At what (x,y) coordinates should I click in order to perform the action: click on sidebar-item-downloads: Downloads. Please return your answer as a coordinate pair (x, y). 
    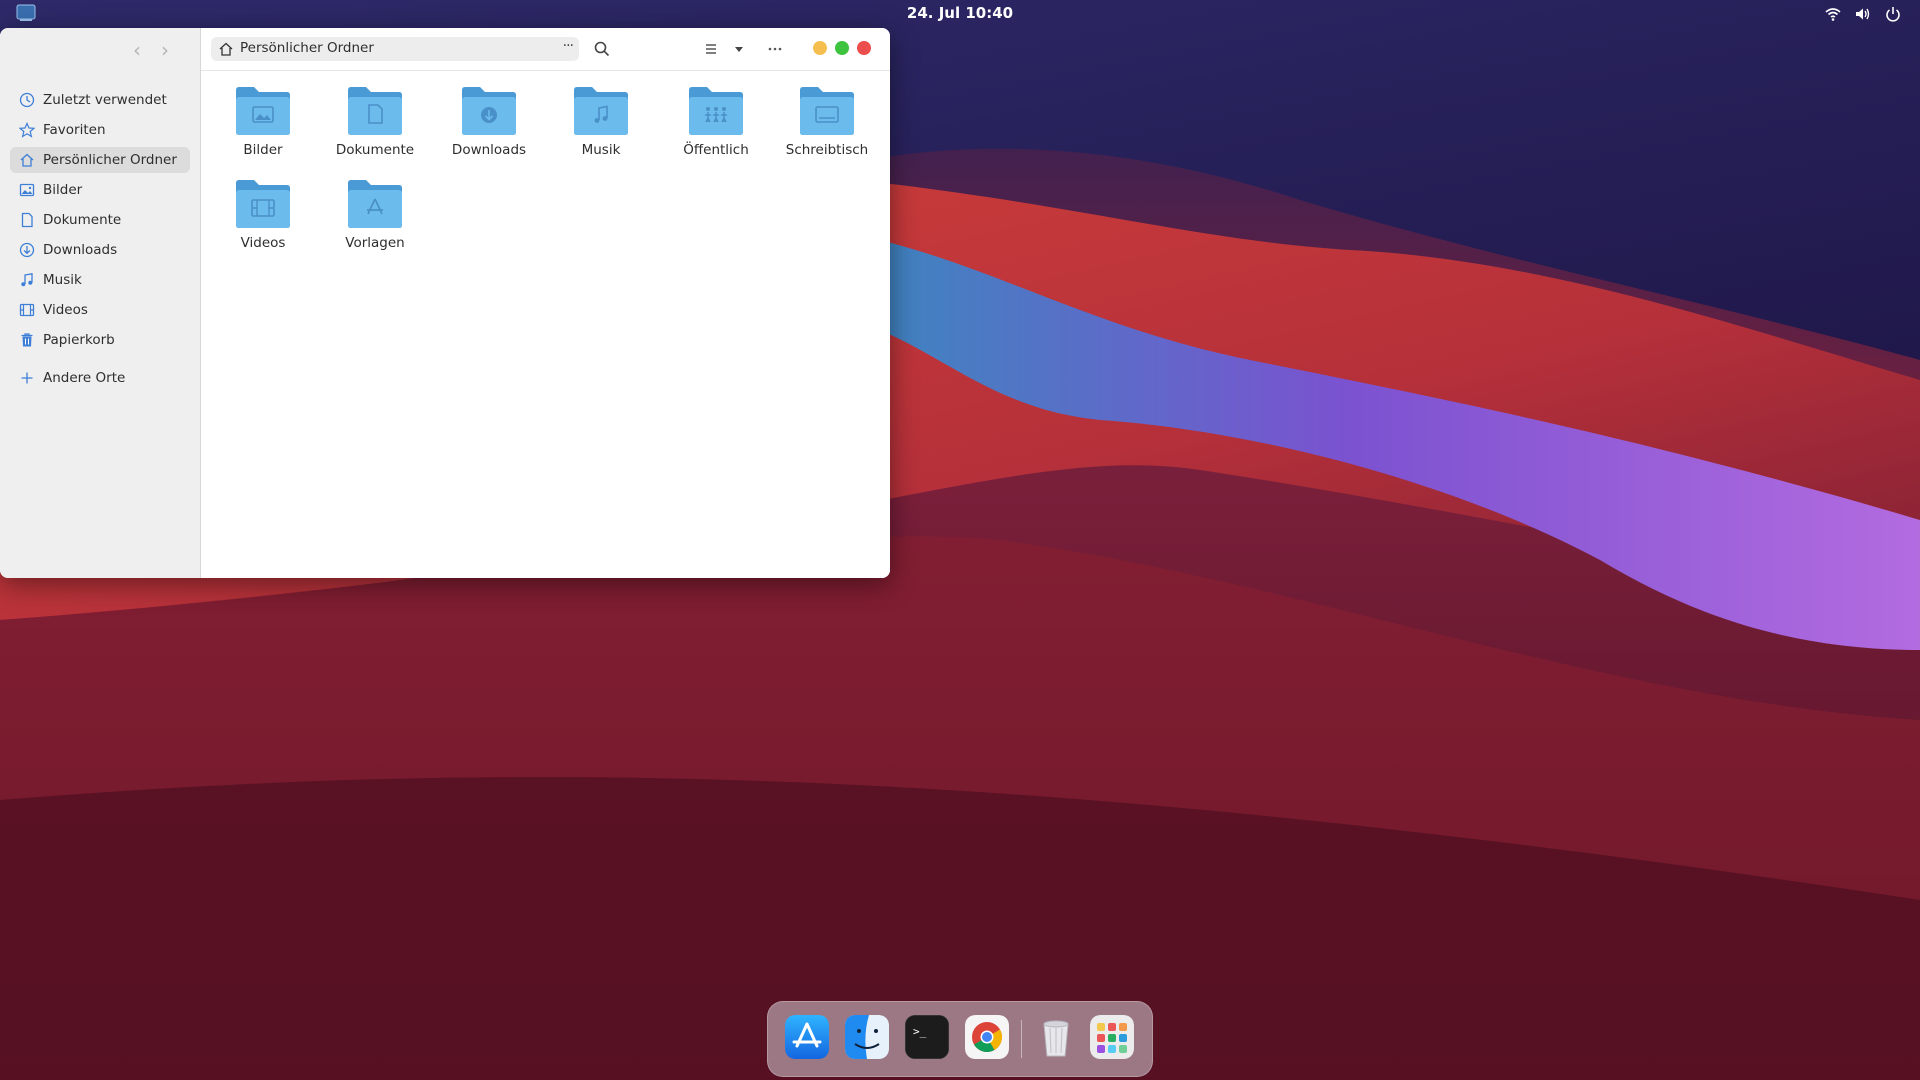
    Looking at the image, I should click on (100, 250).